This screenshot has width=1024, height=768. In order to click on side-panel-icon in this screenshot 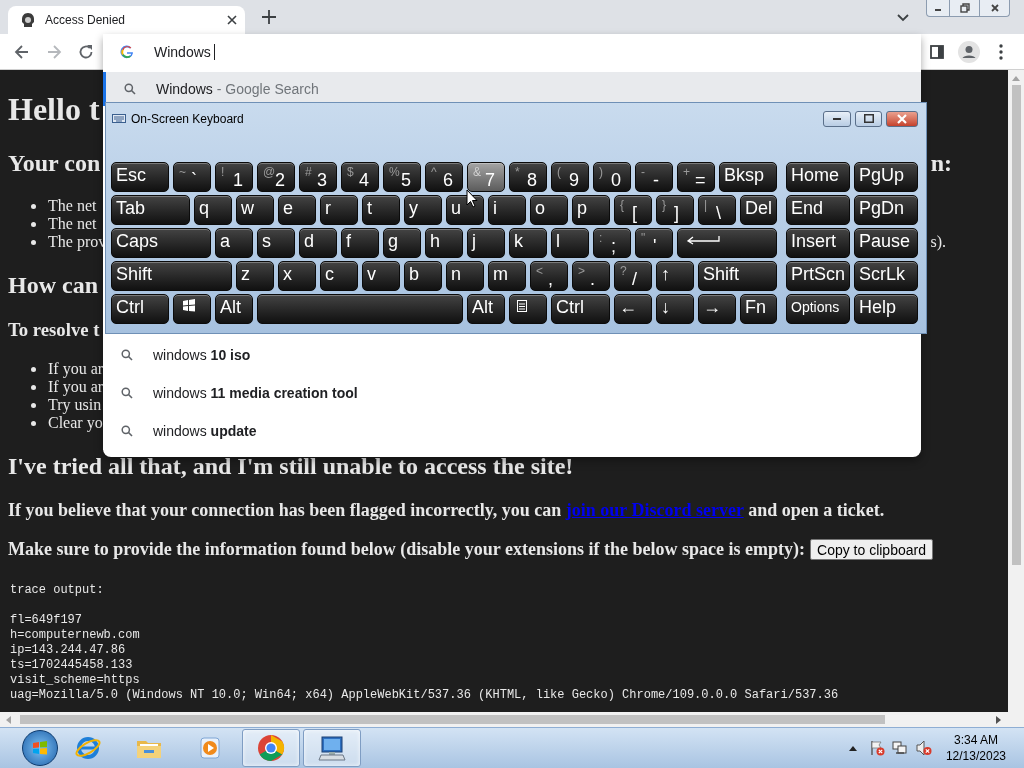, I will do `click(937, 51)`.